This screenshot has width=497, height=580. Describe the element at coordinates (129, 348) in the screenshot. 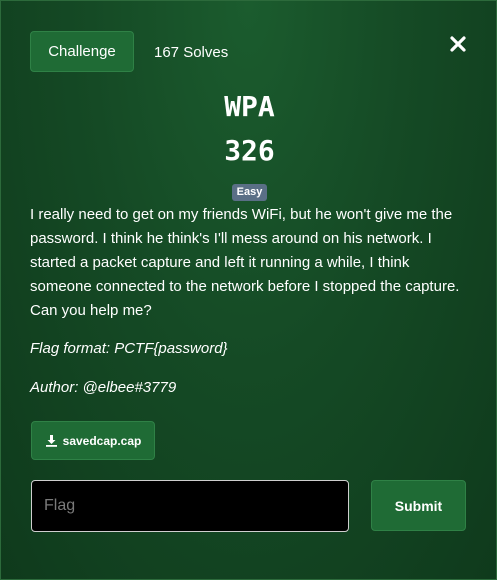

I see `flag-format-text: Flag format: PCTF{password}` at that location.